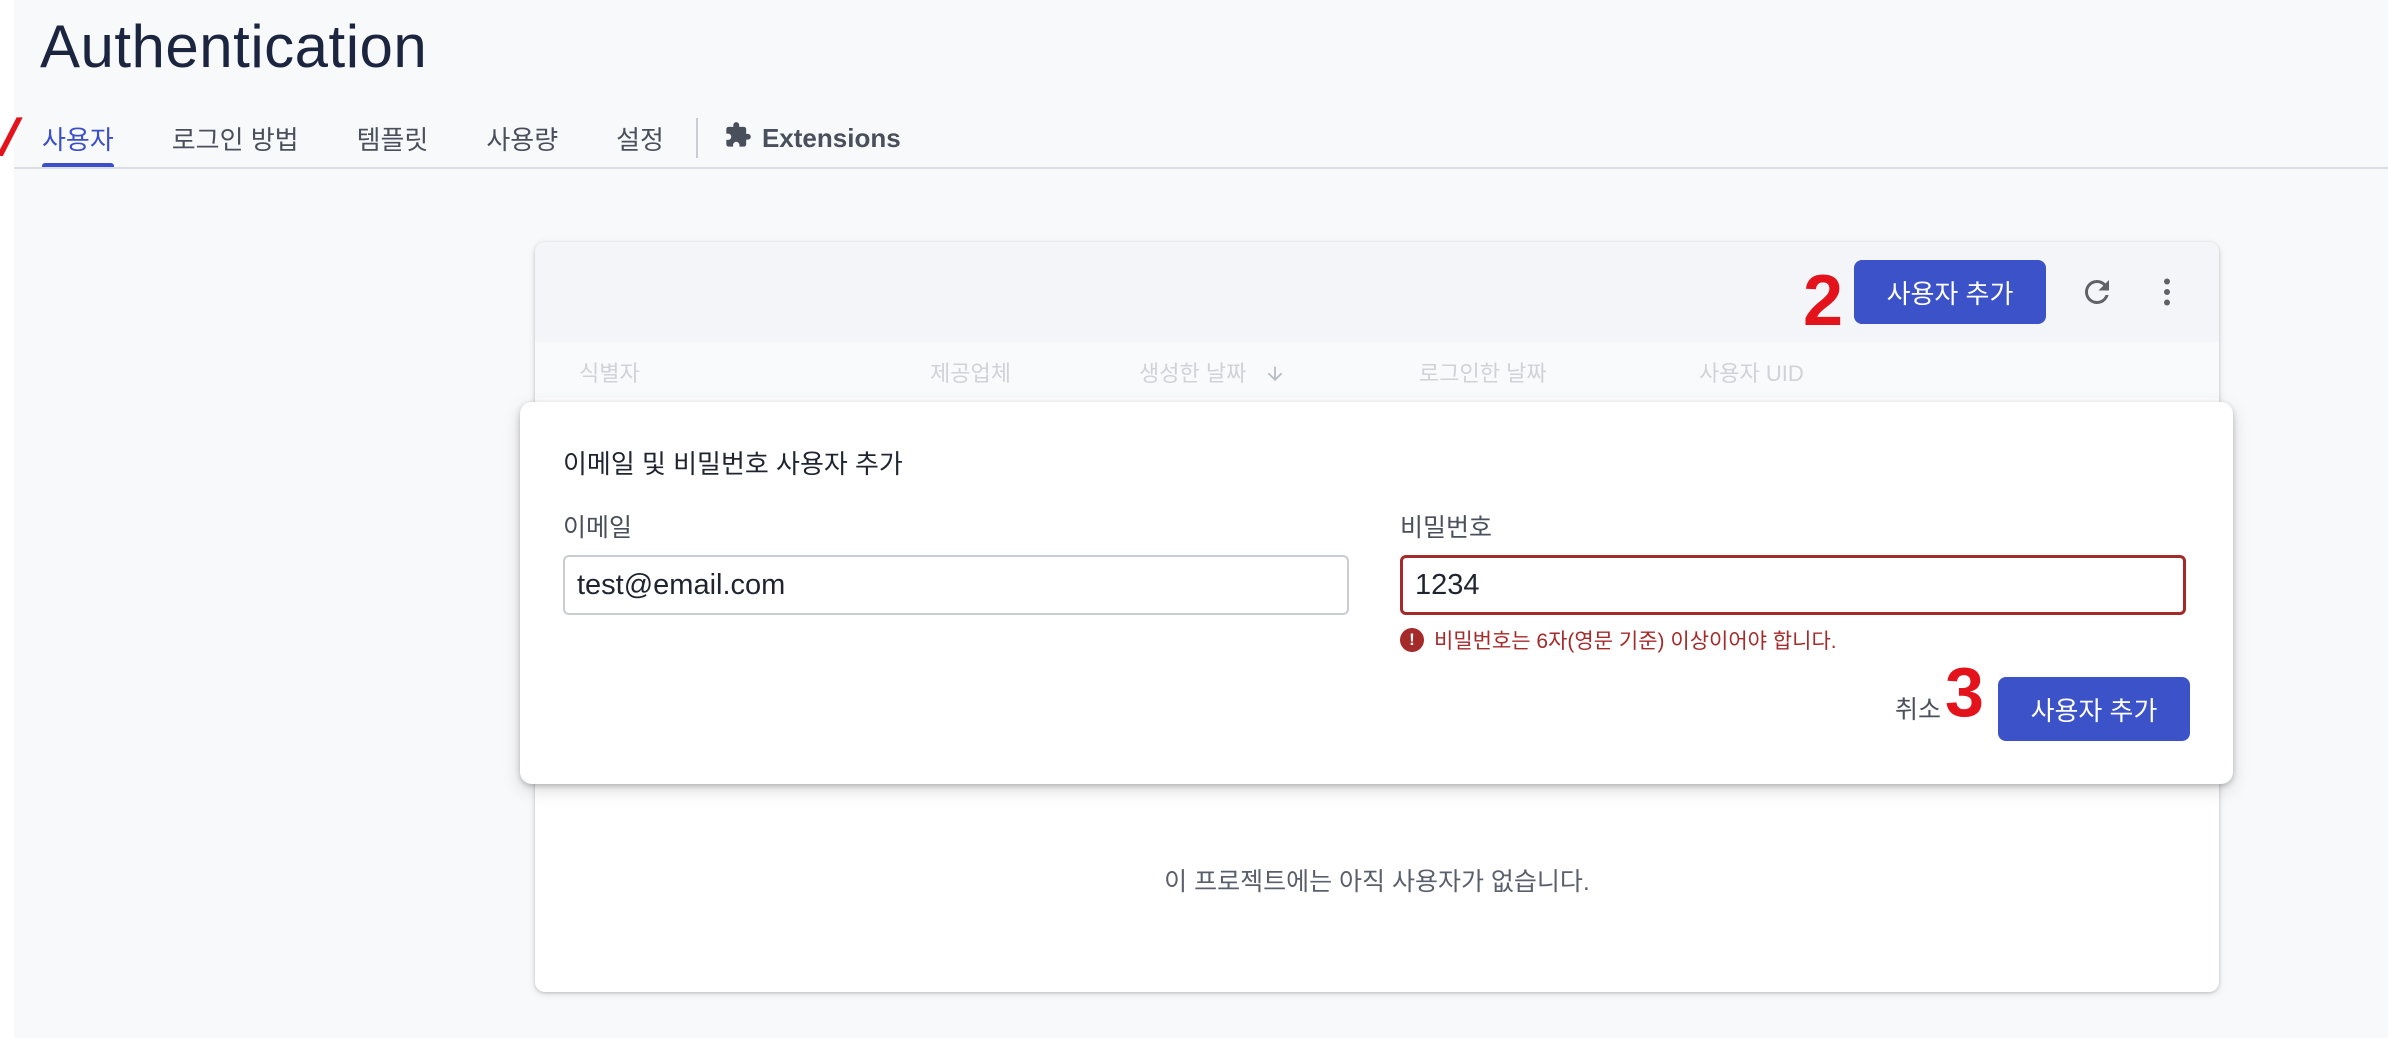 The image size is (2388, 1038). Describe the element at coordinates (1377, 370) in the screenshot. I see `table-header: 식별자 제공업체 생성한 날짜 로그인한 날짜 사용자 UID` at that location.